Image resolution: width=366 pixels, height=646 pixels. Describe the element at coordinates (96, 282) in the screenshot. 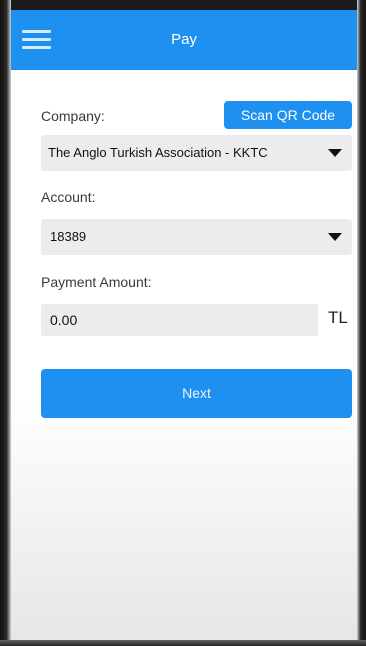

I see `payment-amount-label: Payment Amount:` at that location.